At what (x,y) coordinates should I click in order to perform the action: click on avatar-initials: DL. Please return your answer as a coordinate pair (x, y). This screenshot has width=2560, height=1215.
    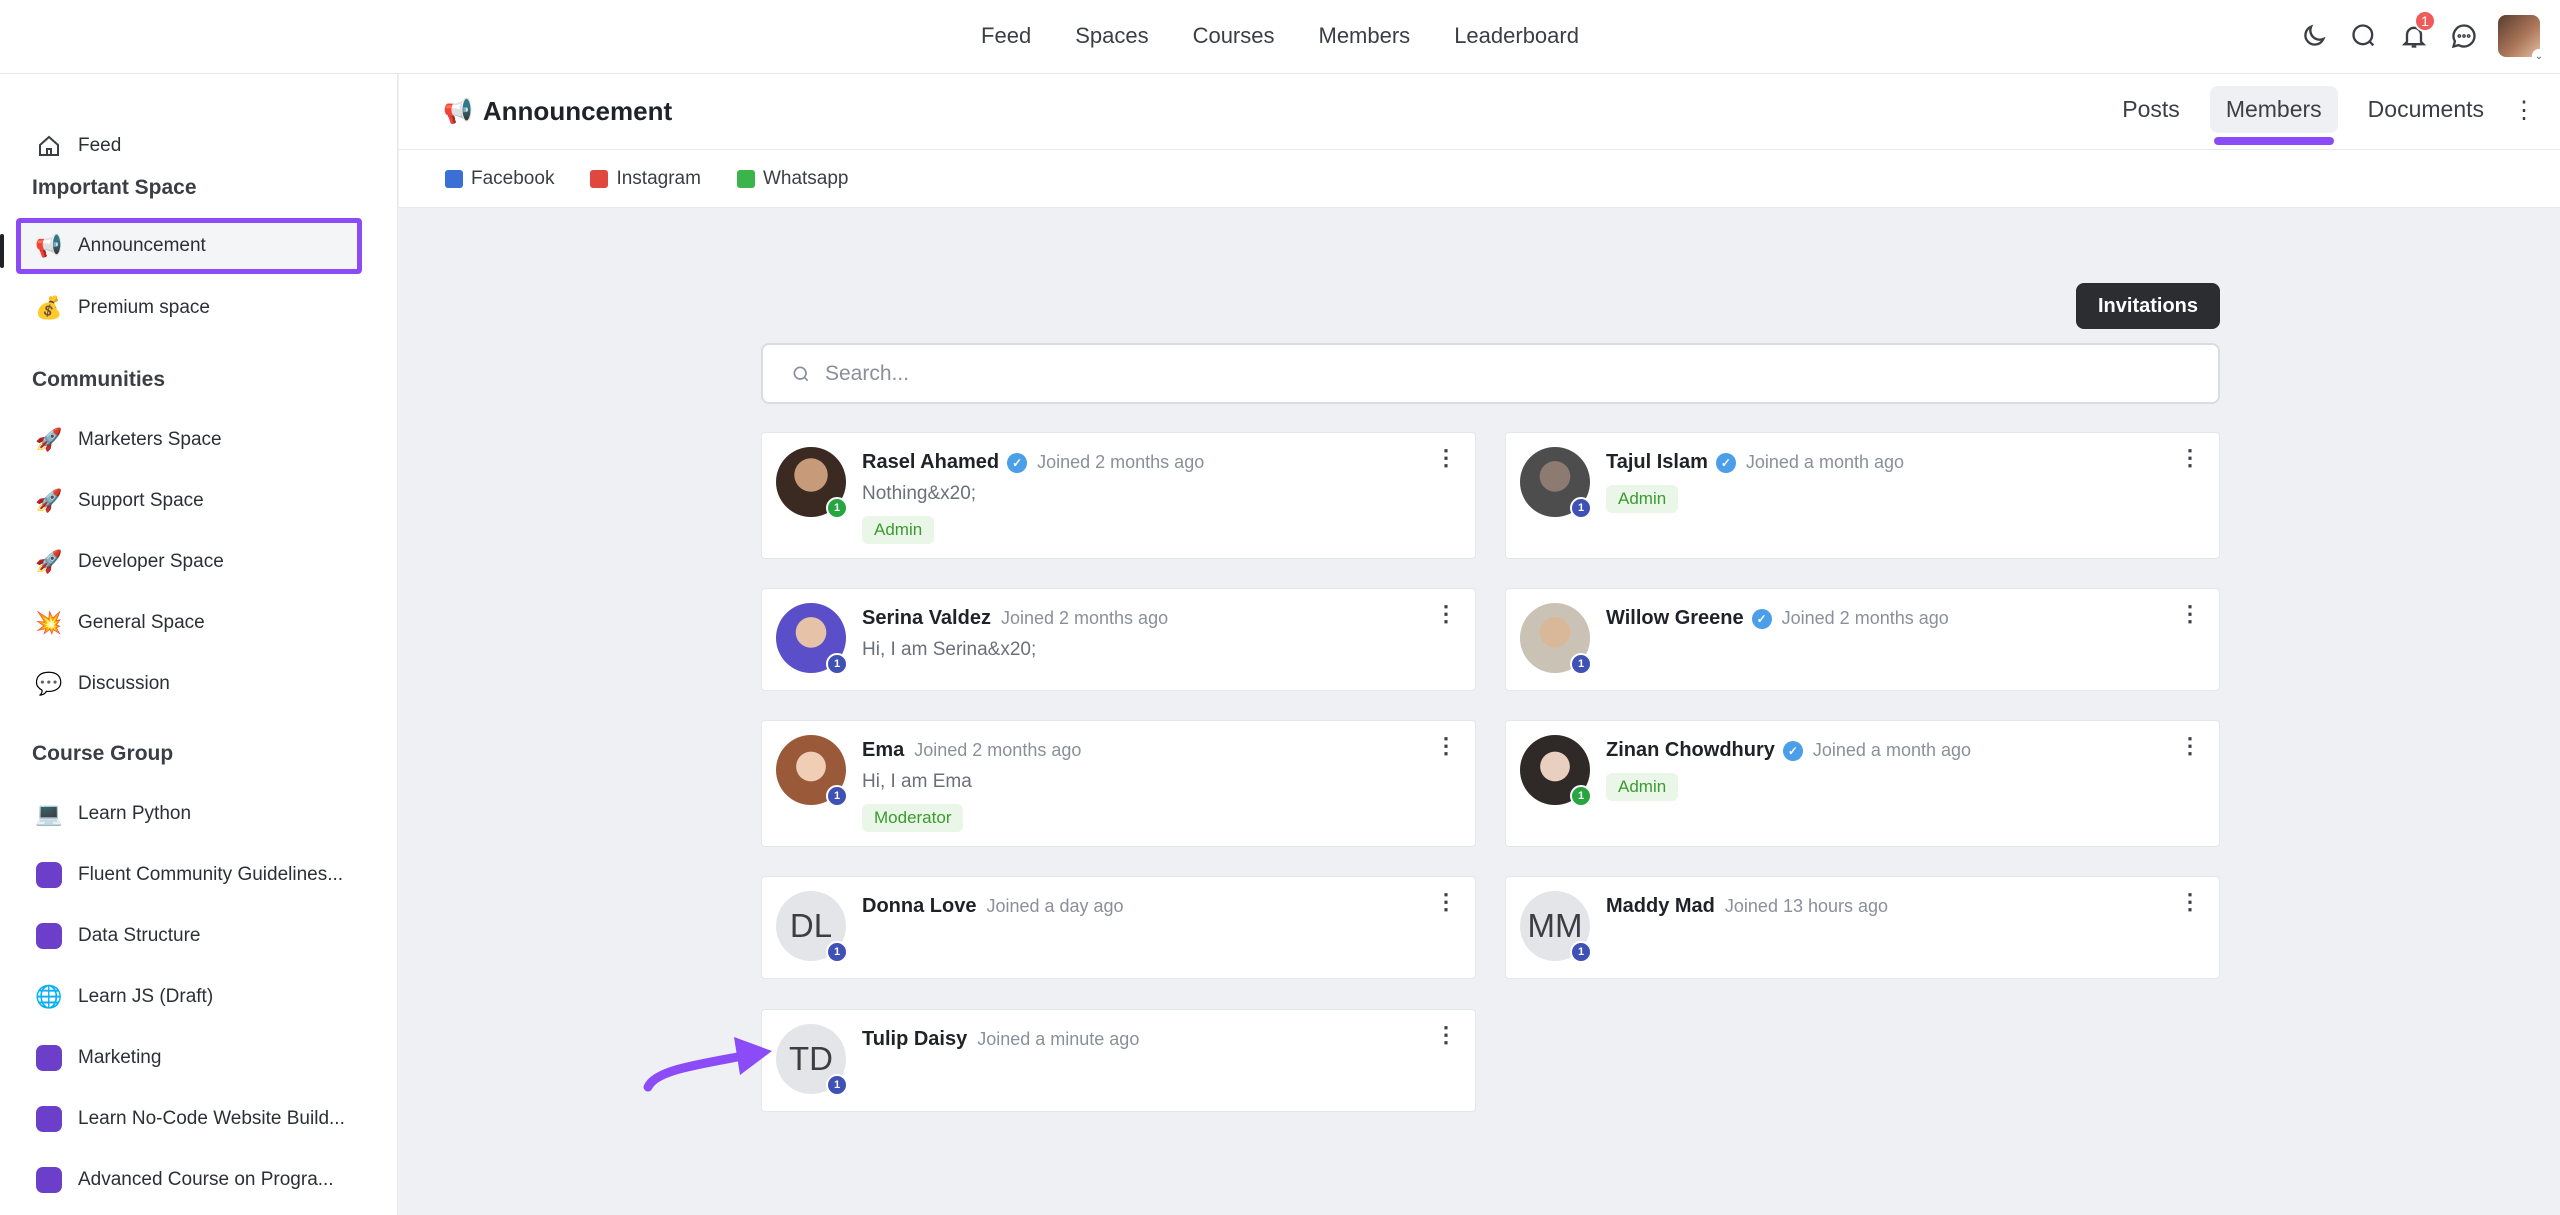
    Looking at the image, I should click on (811, 925).